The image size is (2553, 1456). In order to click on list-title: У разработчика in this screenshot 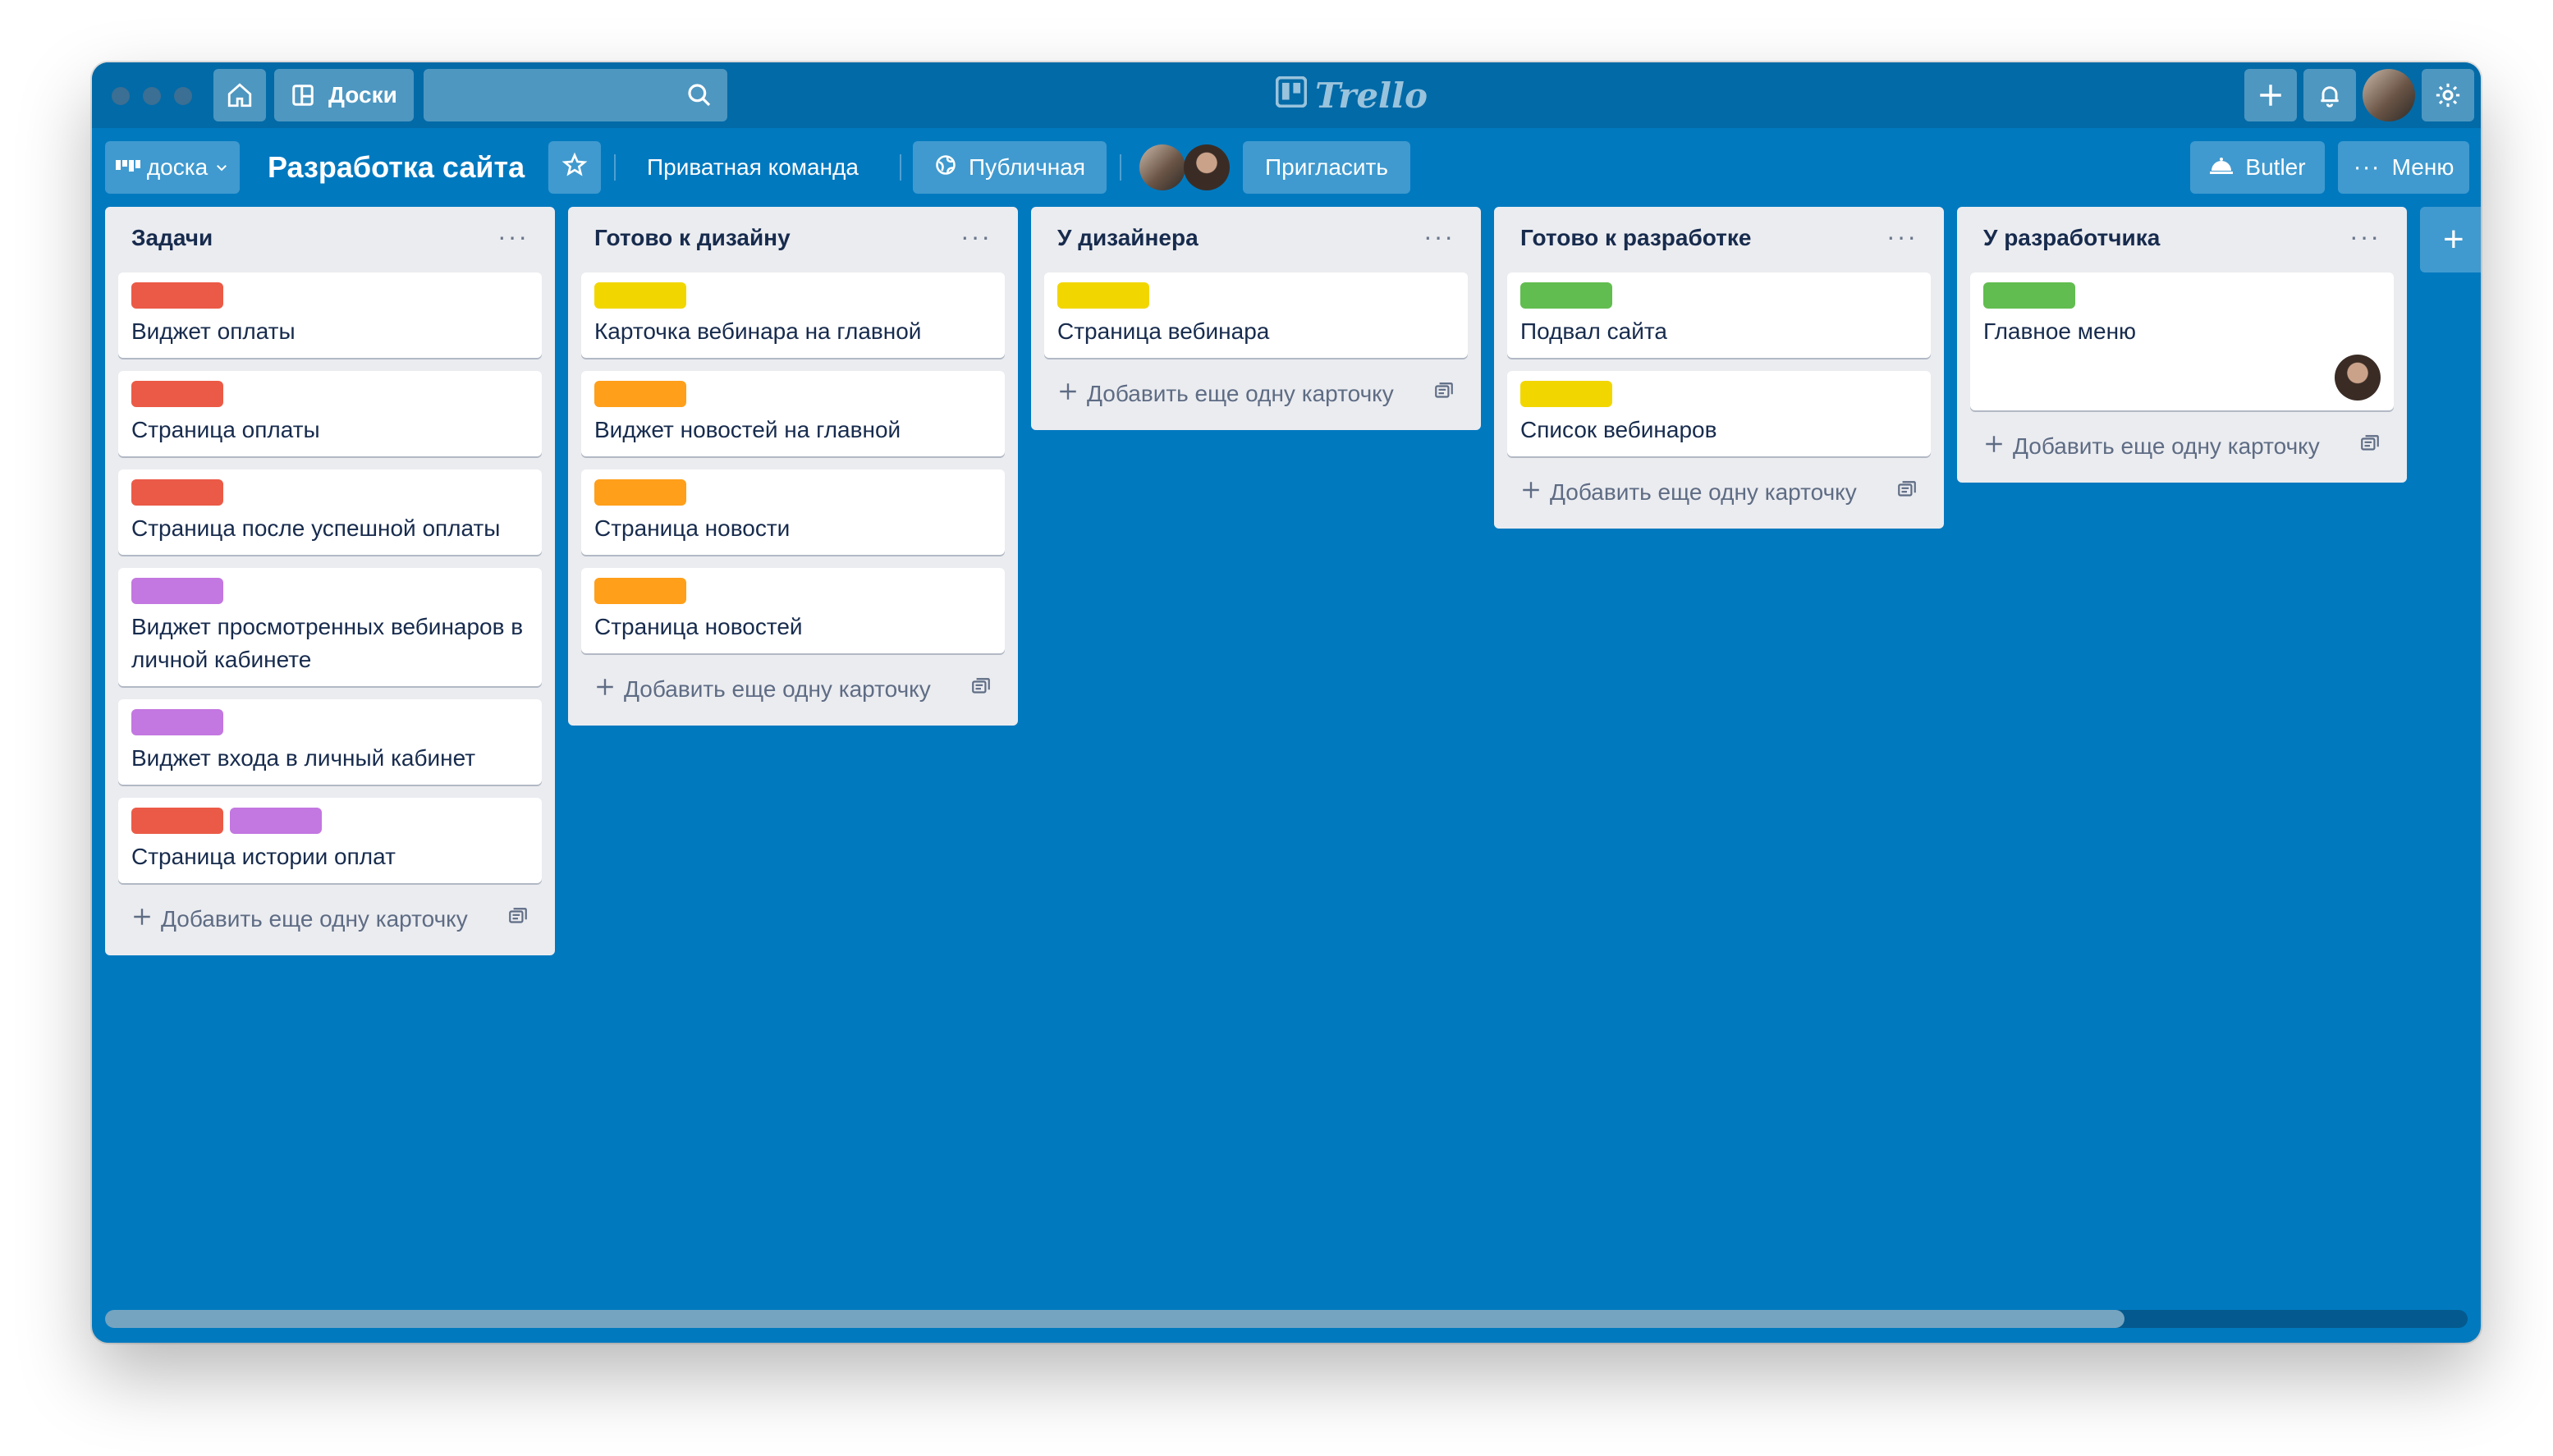, I will do `click(2071, 238)`.